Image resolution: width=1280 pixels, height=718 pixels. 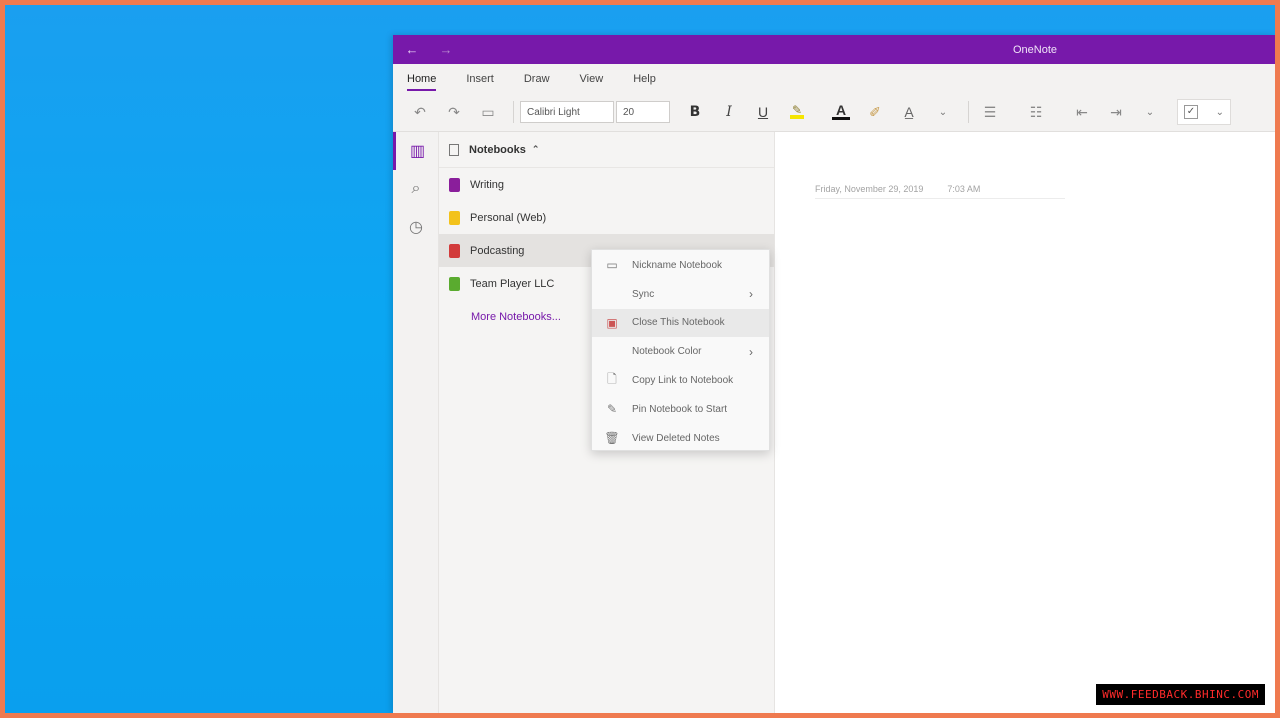 I want to click on notebook-label: Team Player LLC, so click(x=512, y=283).